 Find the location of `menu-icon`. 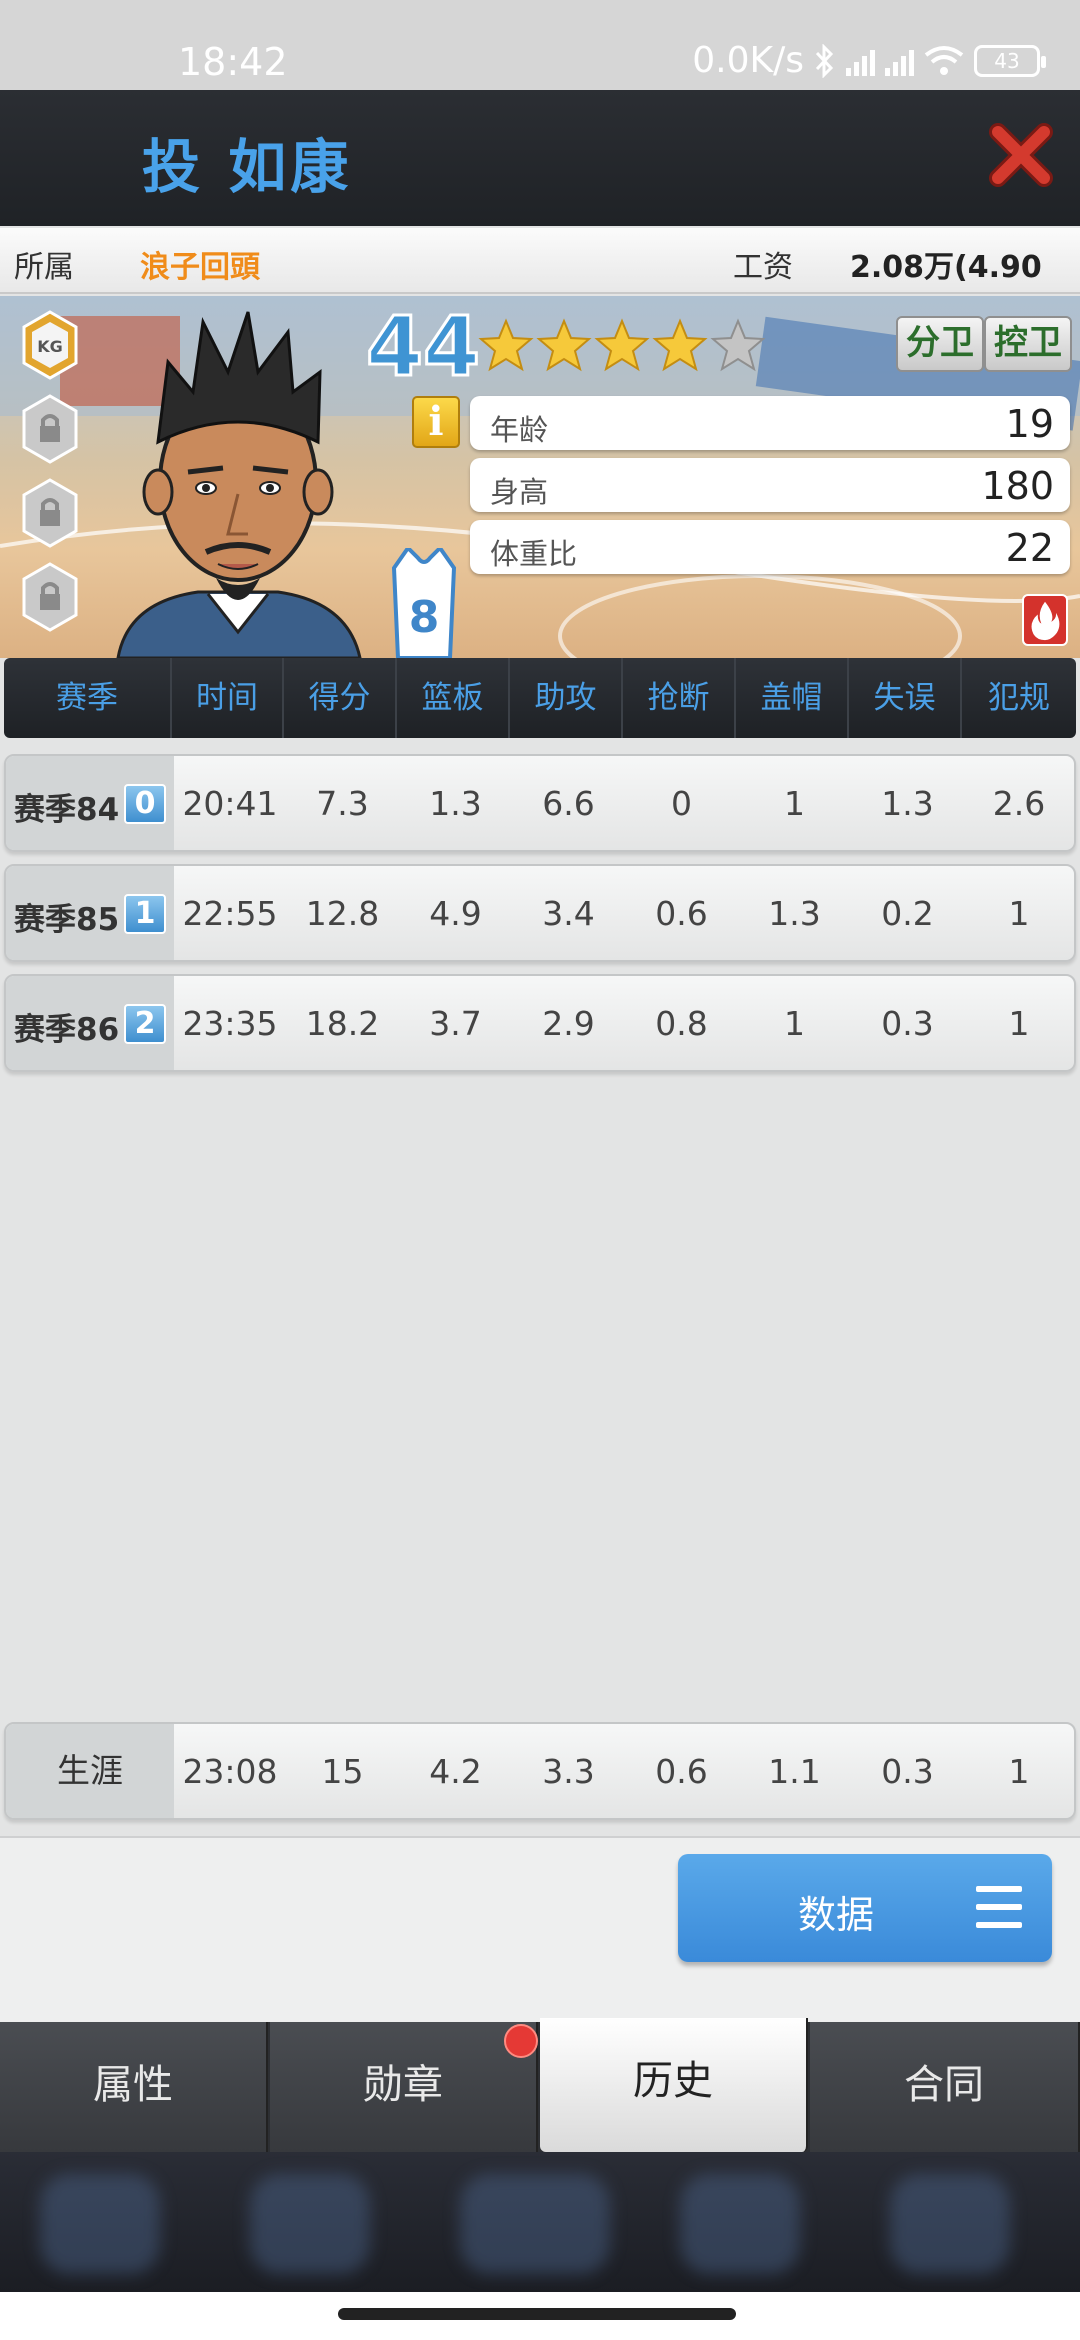

menu-icon is located at coordinates (999, 1908).